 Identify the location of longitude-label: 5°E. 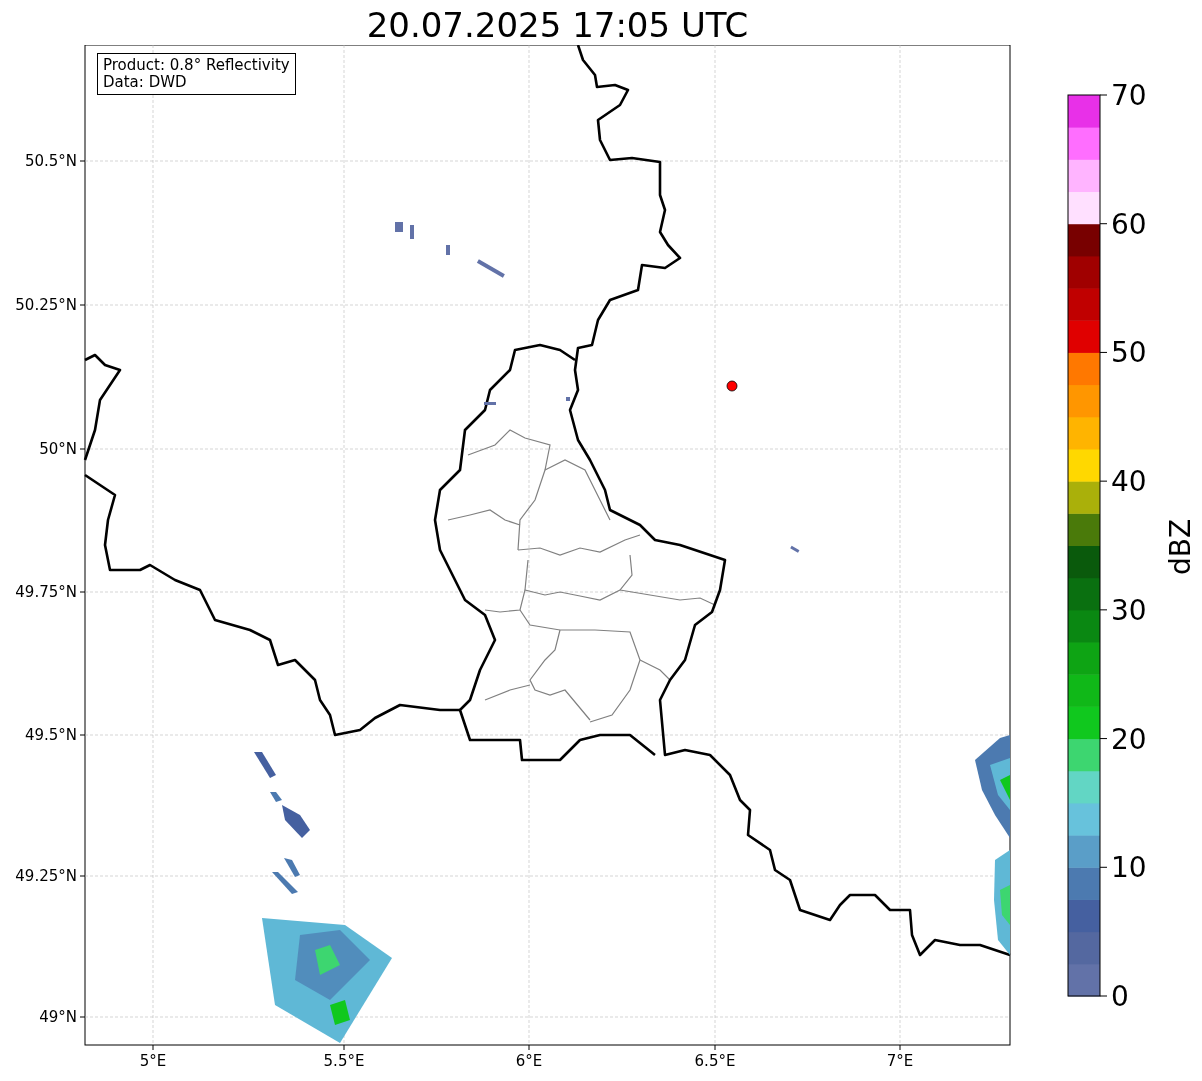
(153, 1061).